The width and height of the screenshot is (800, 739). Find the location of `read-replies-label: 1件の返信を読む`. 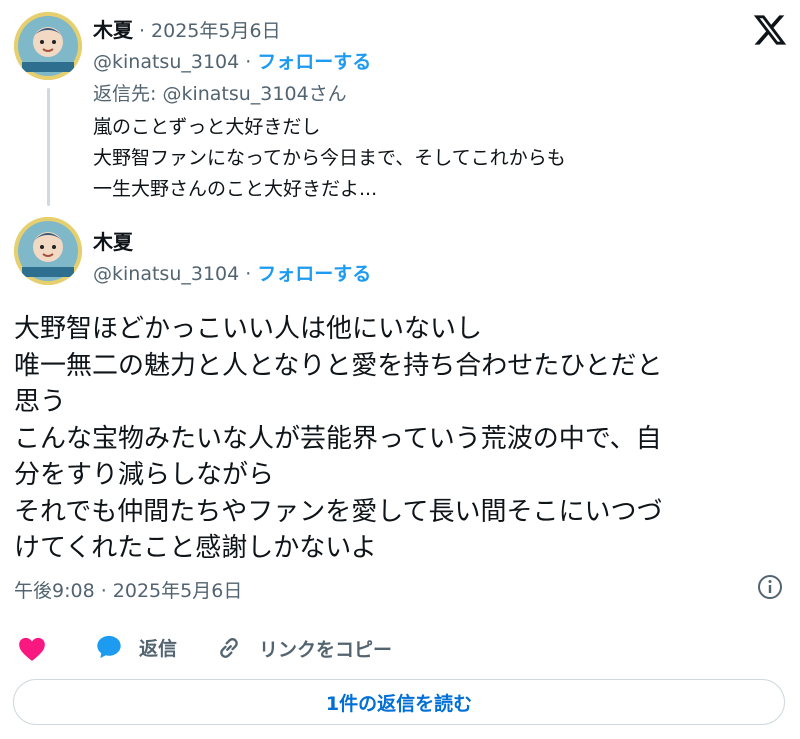

read-replies-label: 1件の返信を読む is located at coordinates (399, 703).